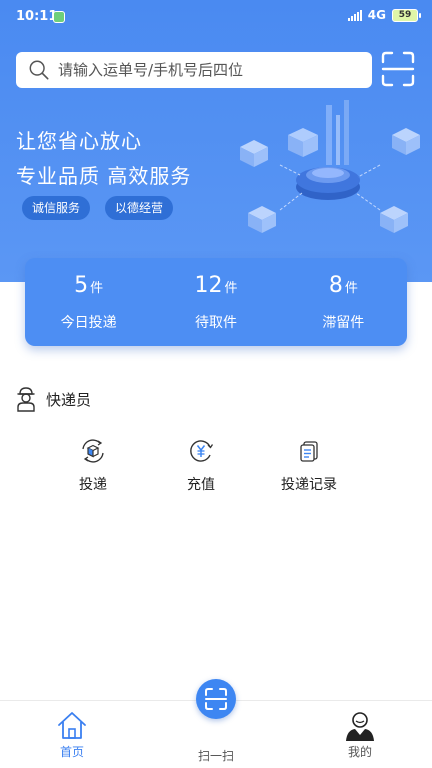 The width and height of the screenshot is (432, 768). What do you see at coordinates (26, 399) in the screenshot?
I see `courier-icon` at bounding box center [26, 399].